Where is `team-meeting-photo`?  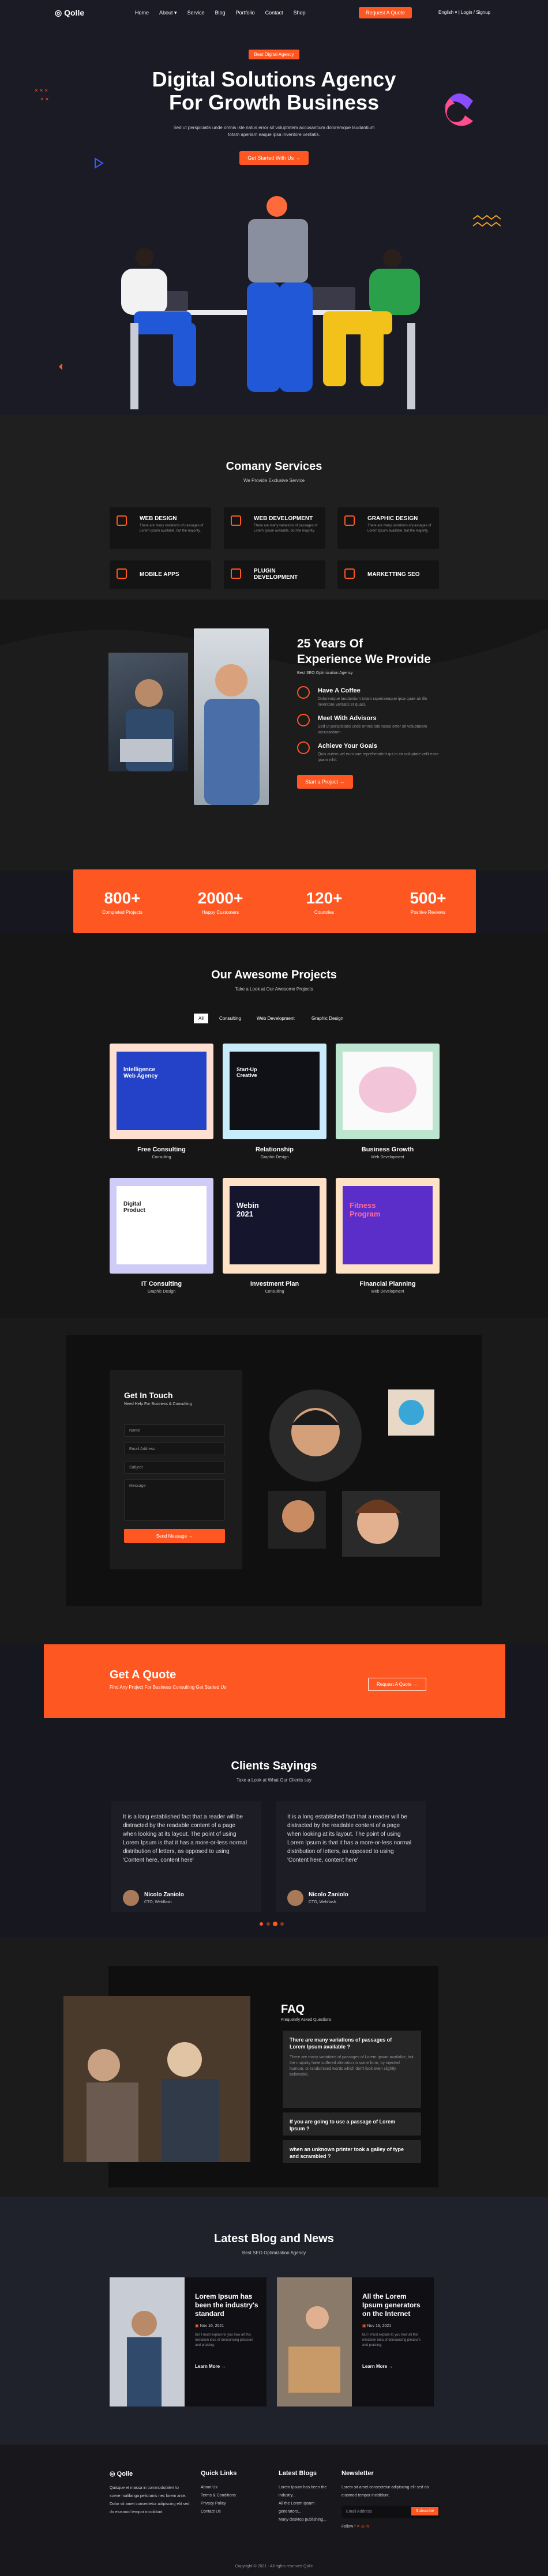
team-meeting-photo is located at coordinates (156, 2079).